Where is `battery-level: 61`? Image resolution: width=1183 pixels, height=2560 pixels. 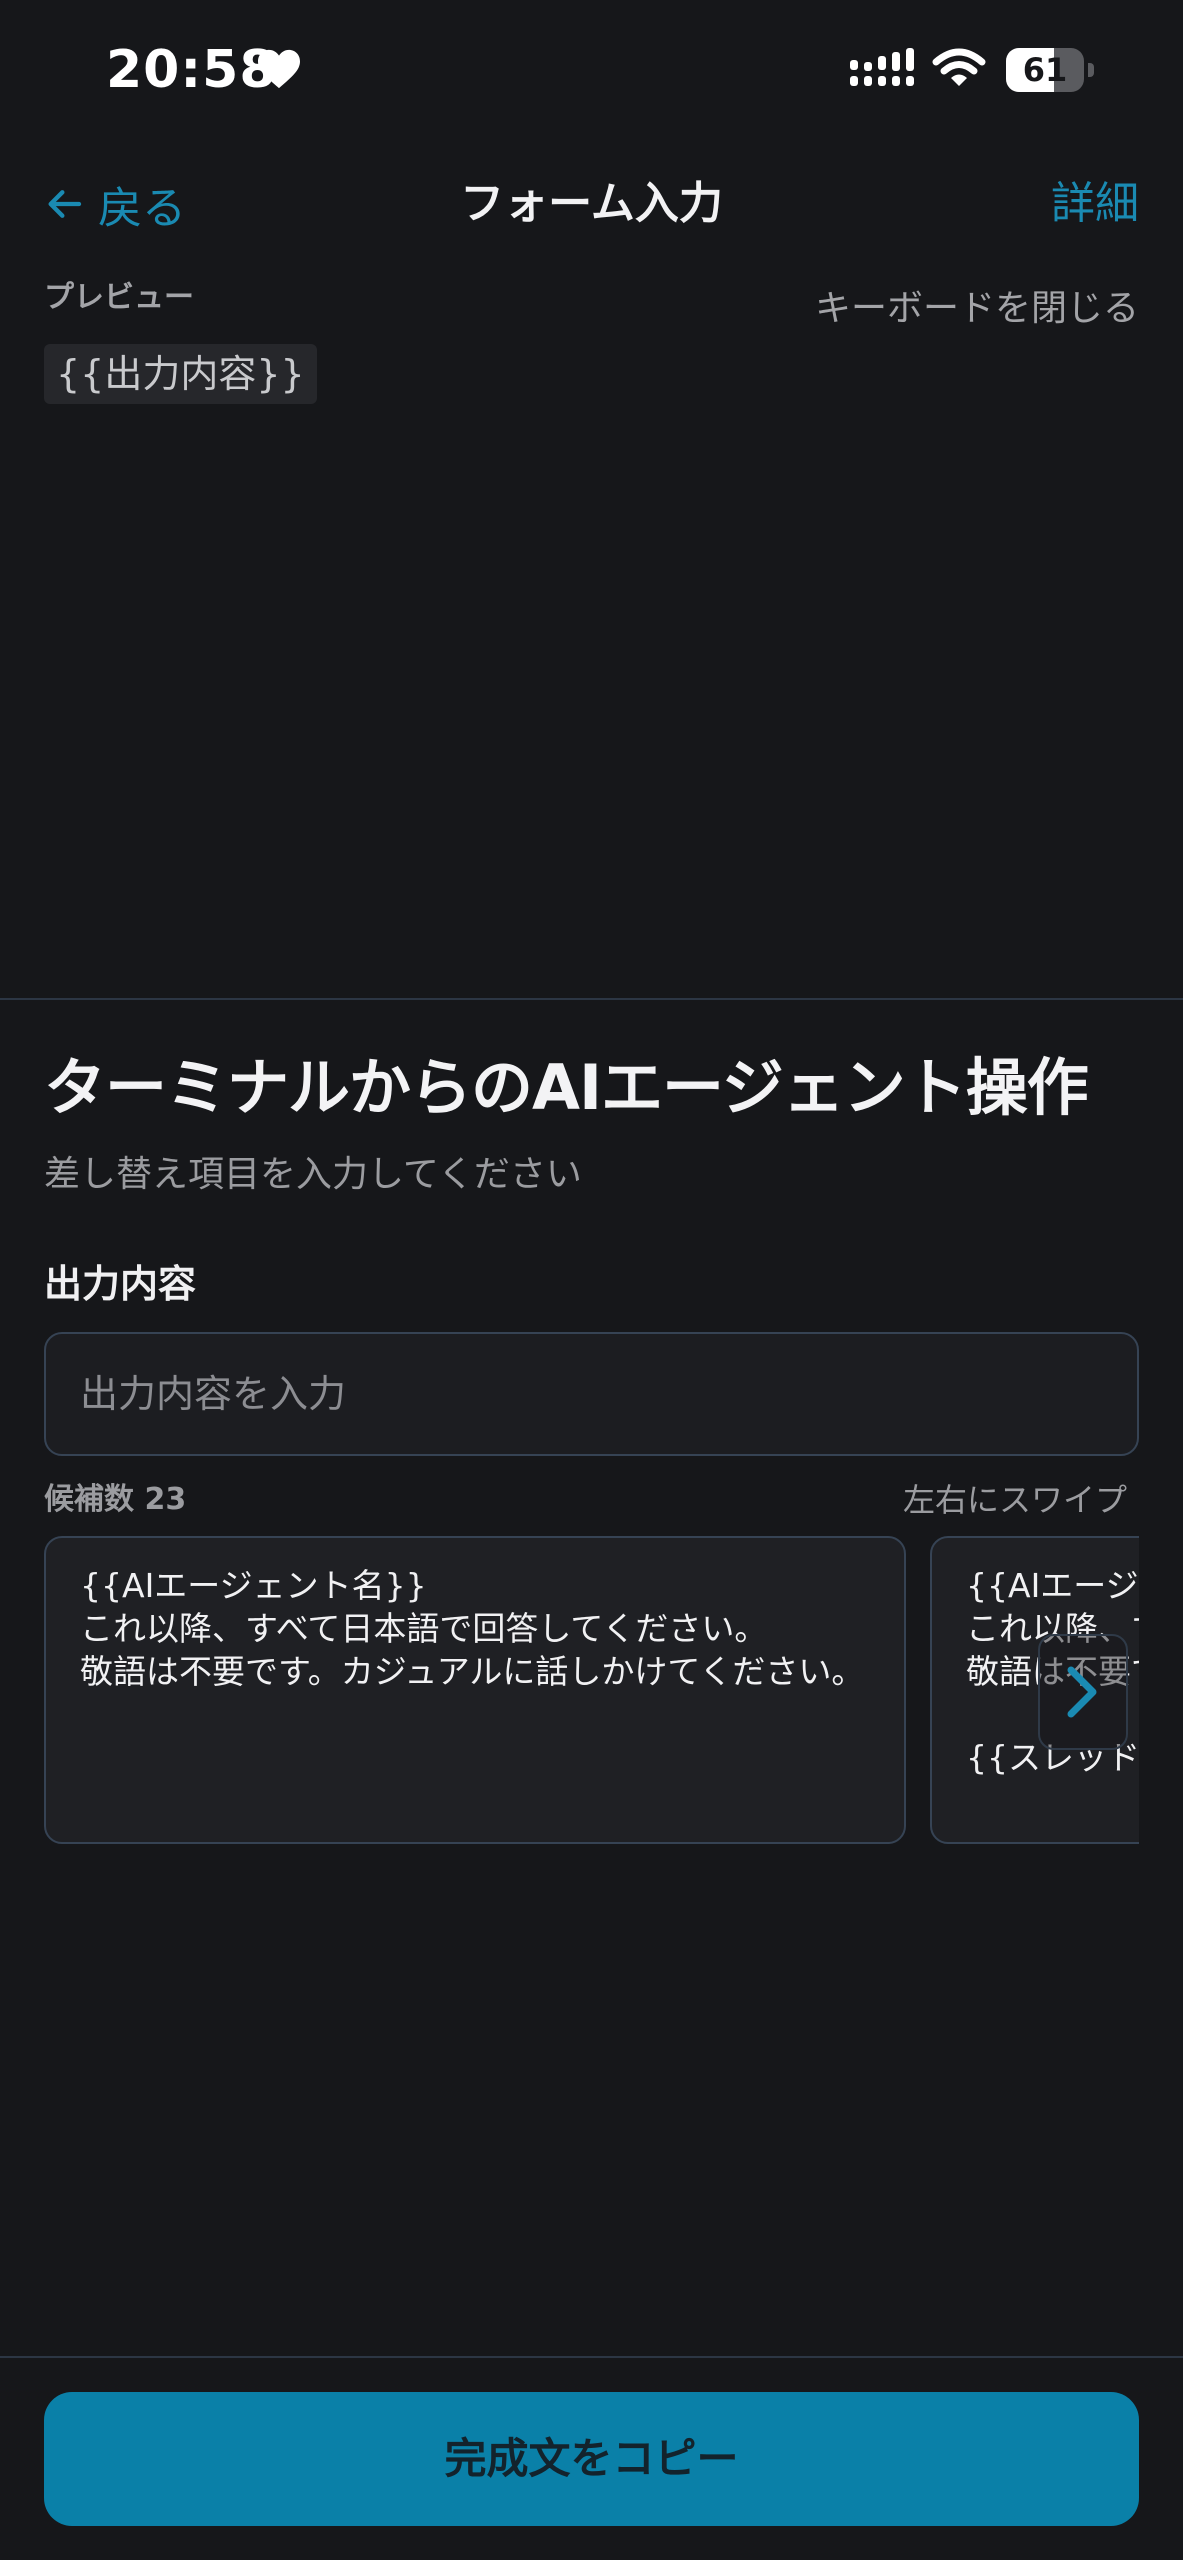 battery-level: 61 is located at coordinates (1045, 70).